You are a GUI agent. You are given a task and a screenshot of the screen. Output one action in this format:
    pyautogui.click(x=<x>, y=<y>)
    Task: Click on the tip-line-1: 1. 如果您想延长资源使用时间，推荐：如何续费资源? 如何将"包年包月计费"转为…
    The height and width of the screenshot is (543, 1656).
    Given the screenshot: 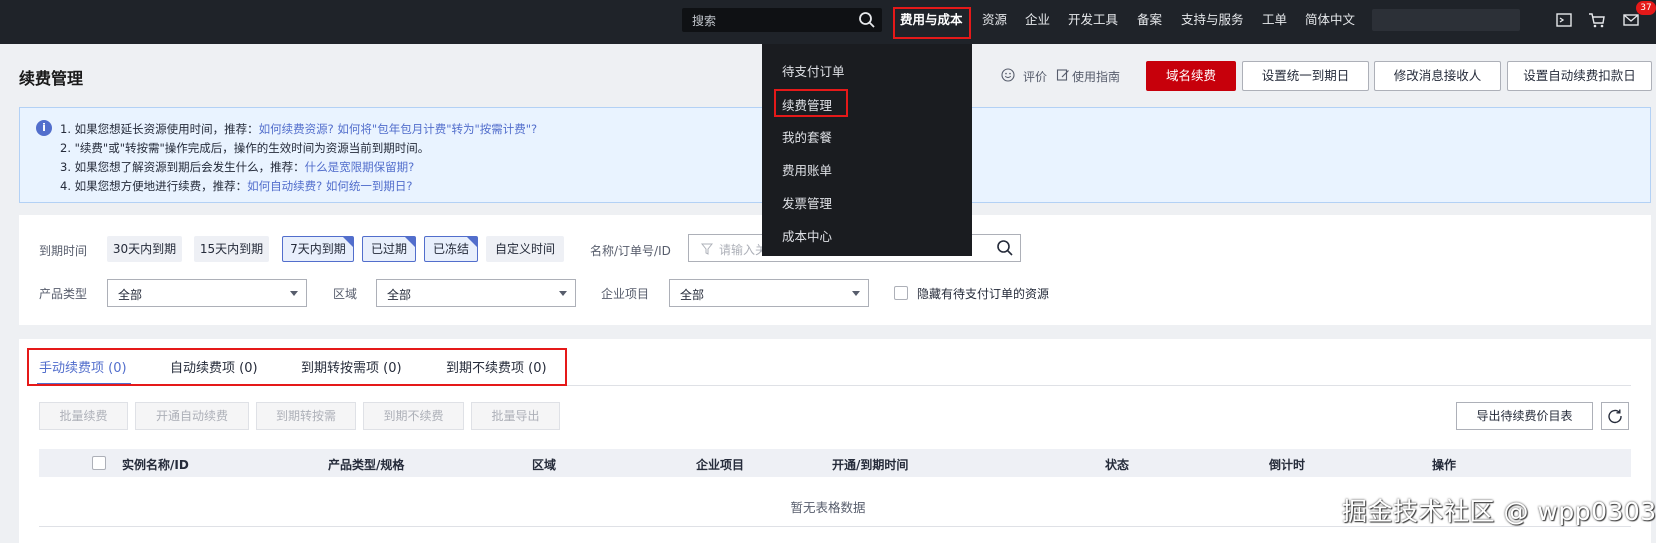 What is the action you would take?
    pyautogui.click(x=299, y=129)
    